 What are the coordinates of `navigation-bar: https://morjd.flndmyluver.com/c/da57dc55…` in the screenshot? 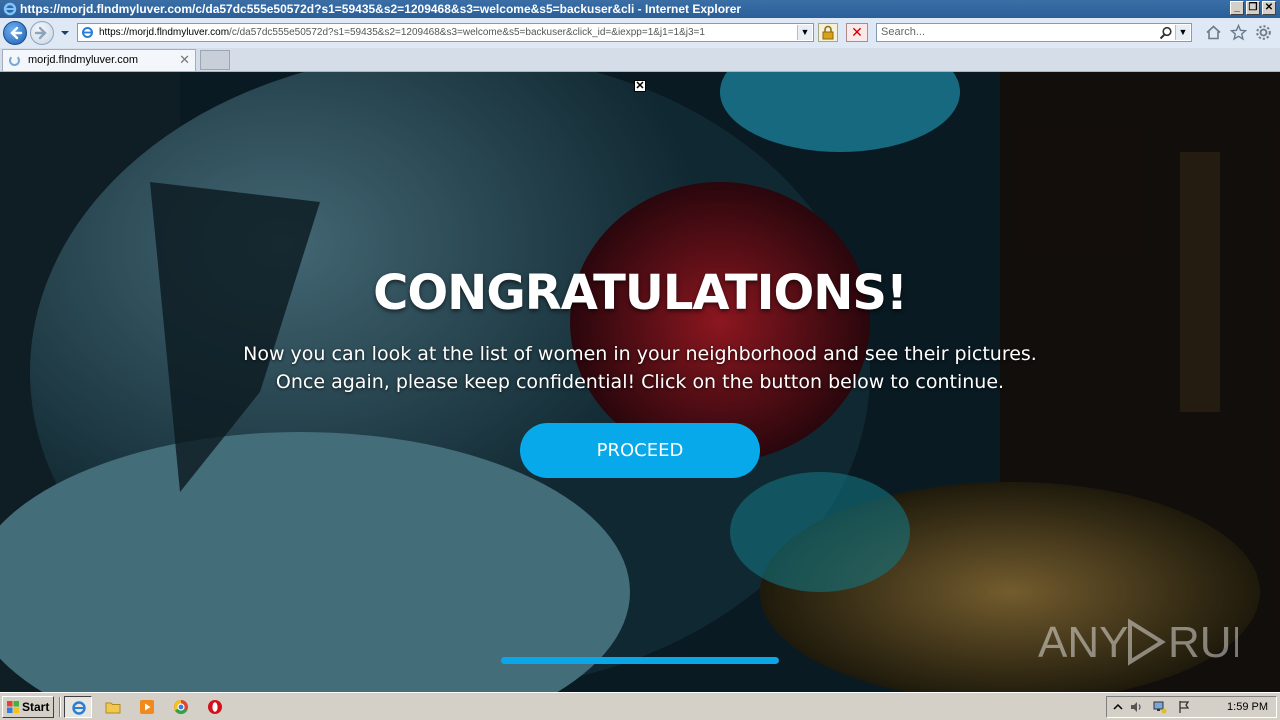 It's located at (640, 33).